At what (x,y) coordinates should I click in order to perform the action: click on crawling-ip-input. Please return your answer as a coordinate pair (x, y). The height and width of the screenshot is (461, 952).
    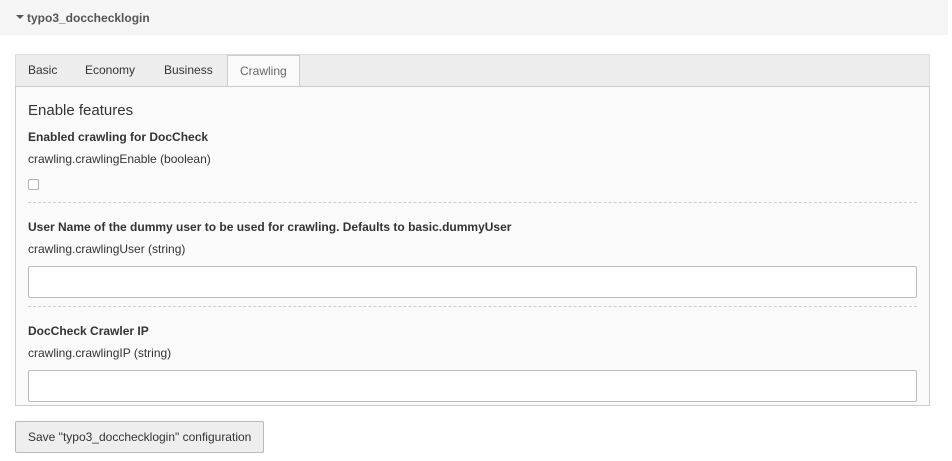
    Looking at the image, I should click on (472, 386).